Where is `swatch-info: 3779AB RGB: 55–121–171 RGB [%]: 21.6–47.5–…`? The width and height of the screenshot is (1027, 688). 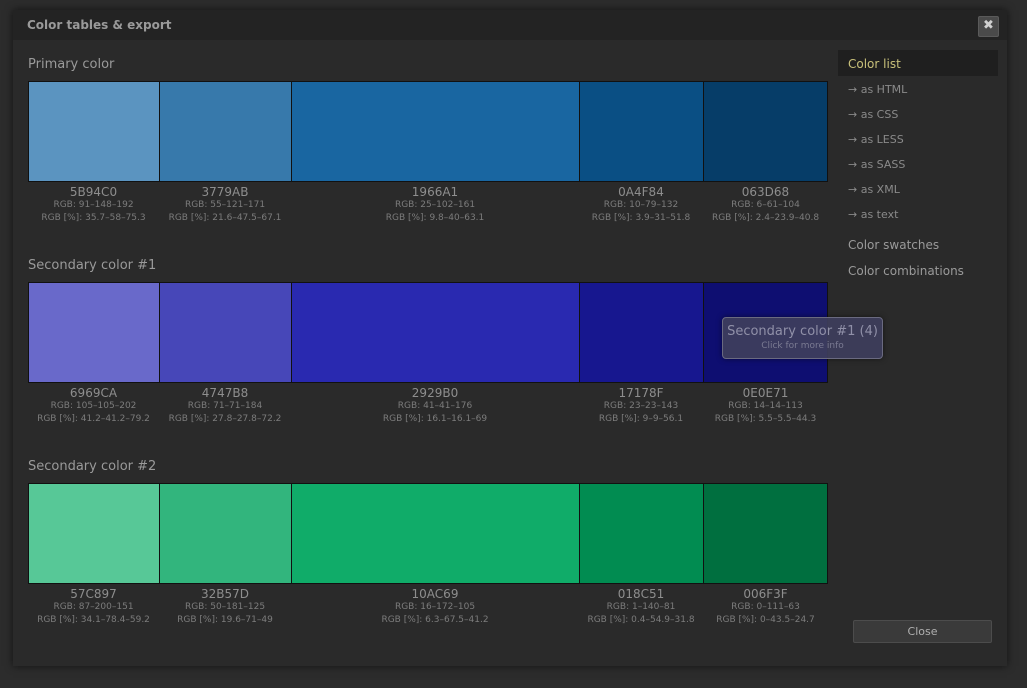 swatch-info: 3779AB RGB: 55–121–171 RGB [%]: 21.6–47.5–… is located at coordinates (225, 205).